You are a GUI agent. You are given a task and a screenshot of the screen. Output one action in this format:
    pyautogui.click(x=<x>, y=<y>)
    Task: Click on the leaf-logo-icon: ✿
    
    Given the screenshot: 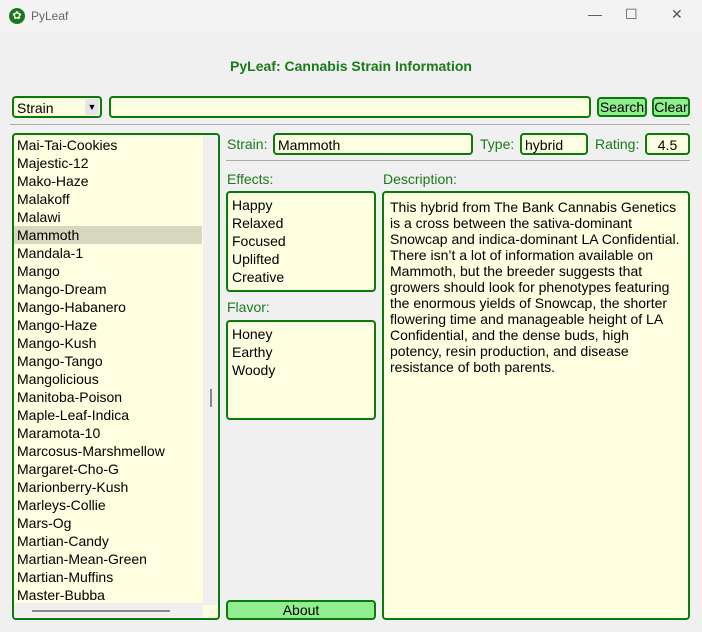 What is the action you would take?
    pyautogui.click(x=17, y=16)
    